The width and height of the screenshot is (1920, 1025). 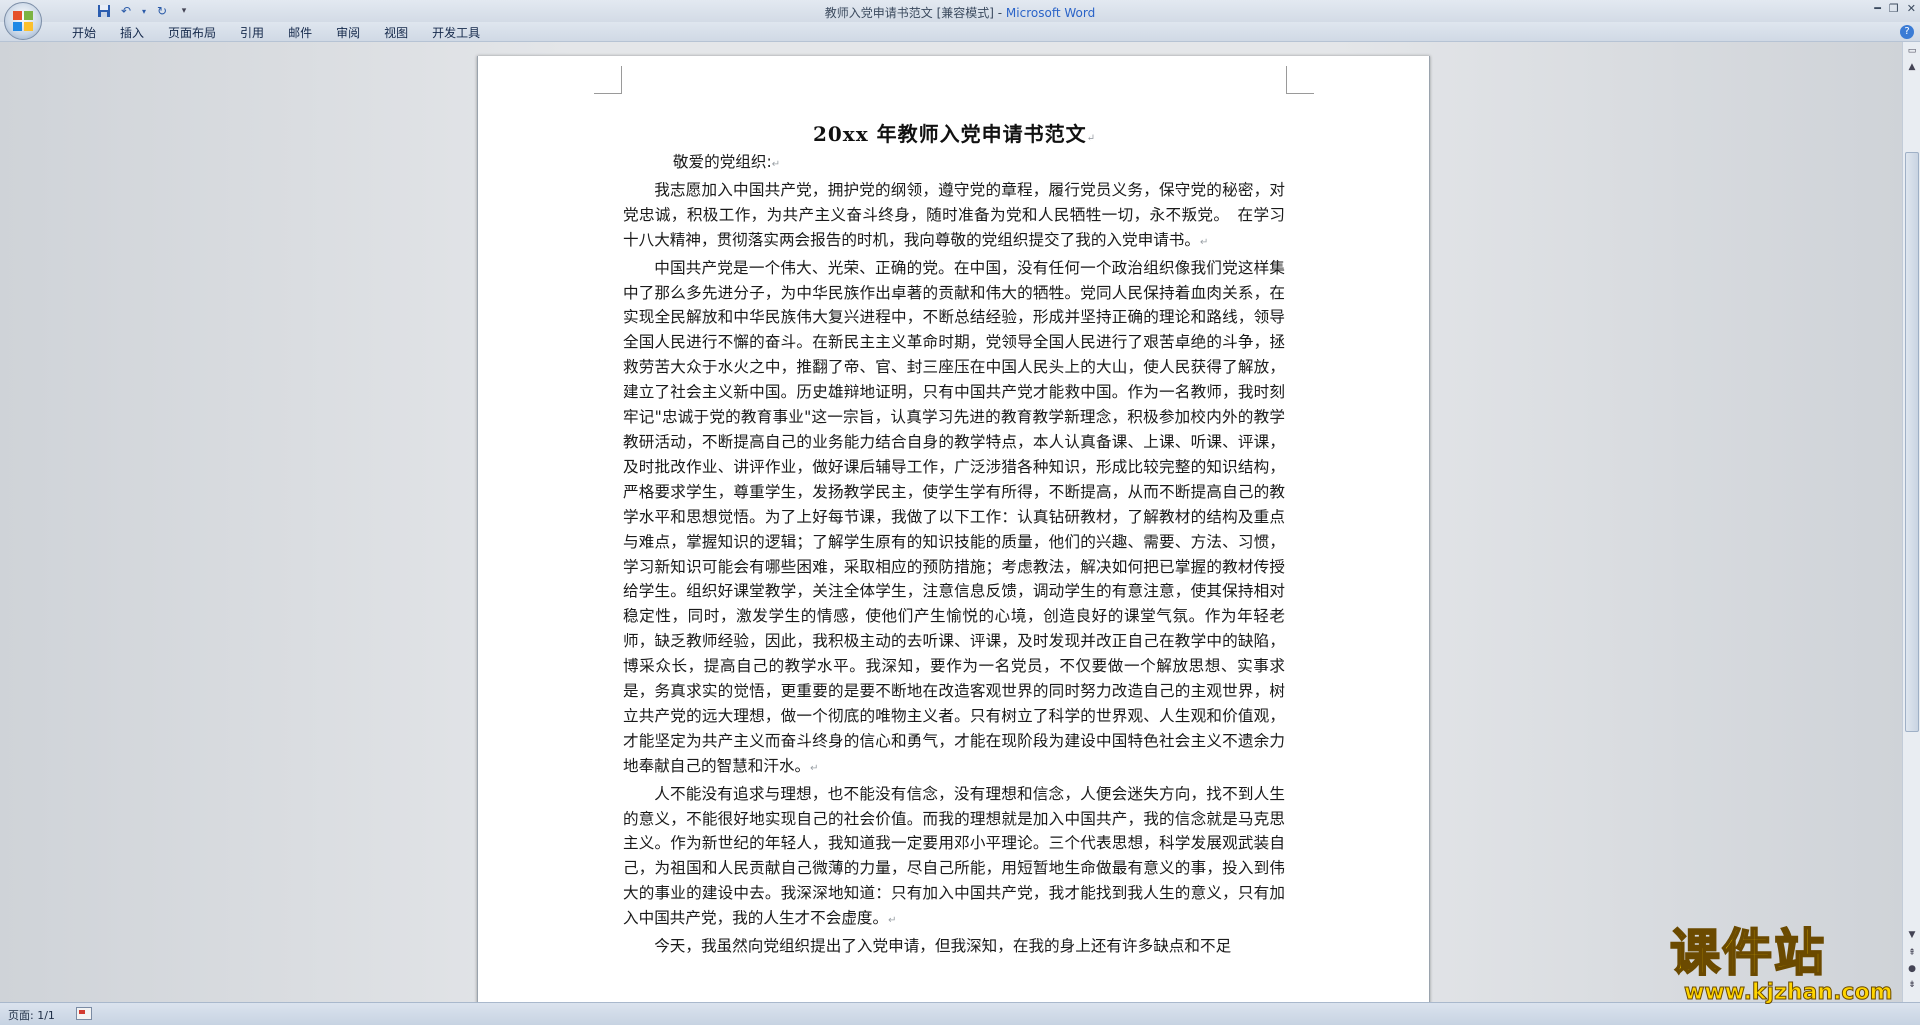 I want to click on window-title: 教师入党申请书范文 [兼容模式] - Microsoft Word, so click(x=960, y=12).